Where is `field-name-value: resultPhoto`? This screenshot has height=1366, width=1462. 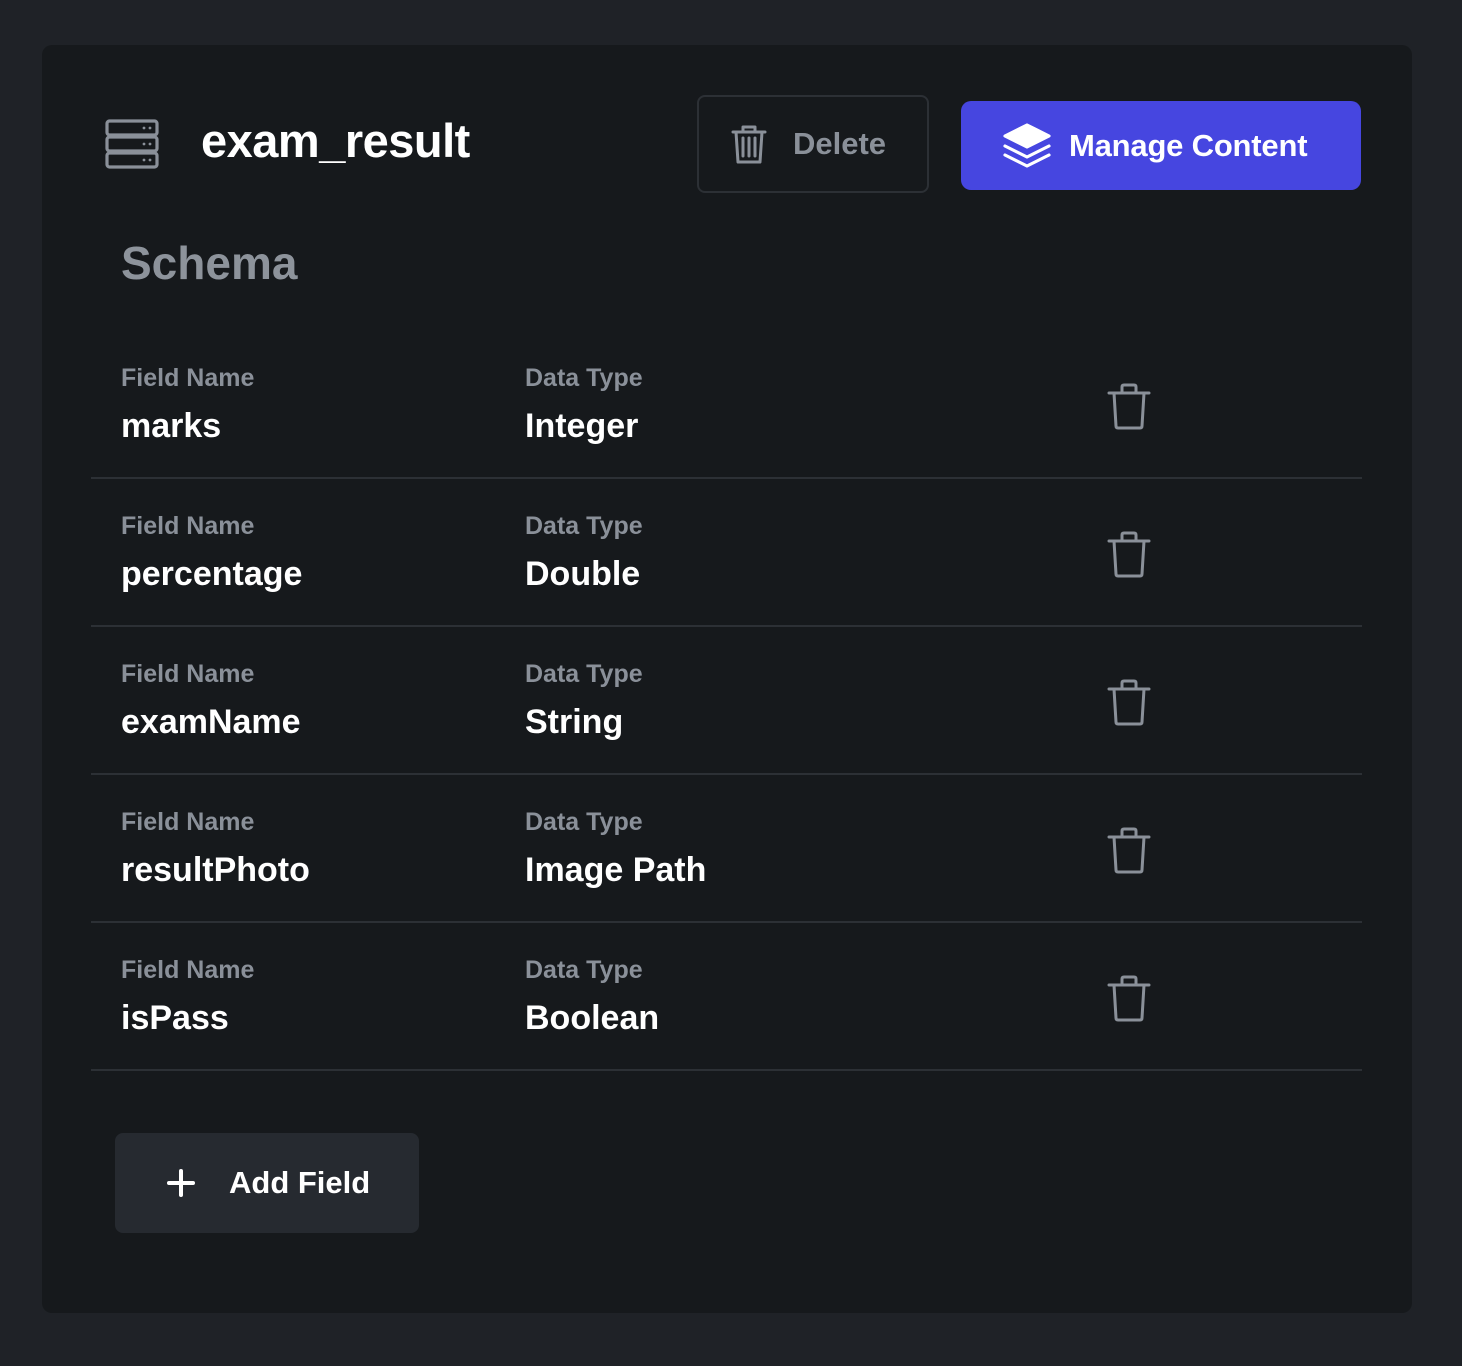
field-name-value: resultPhoto is located at coordinates (215, 870).